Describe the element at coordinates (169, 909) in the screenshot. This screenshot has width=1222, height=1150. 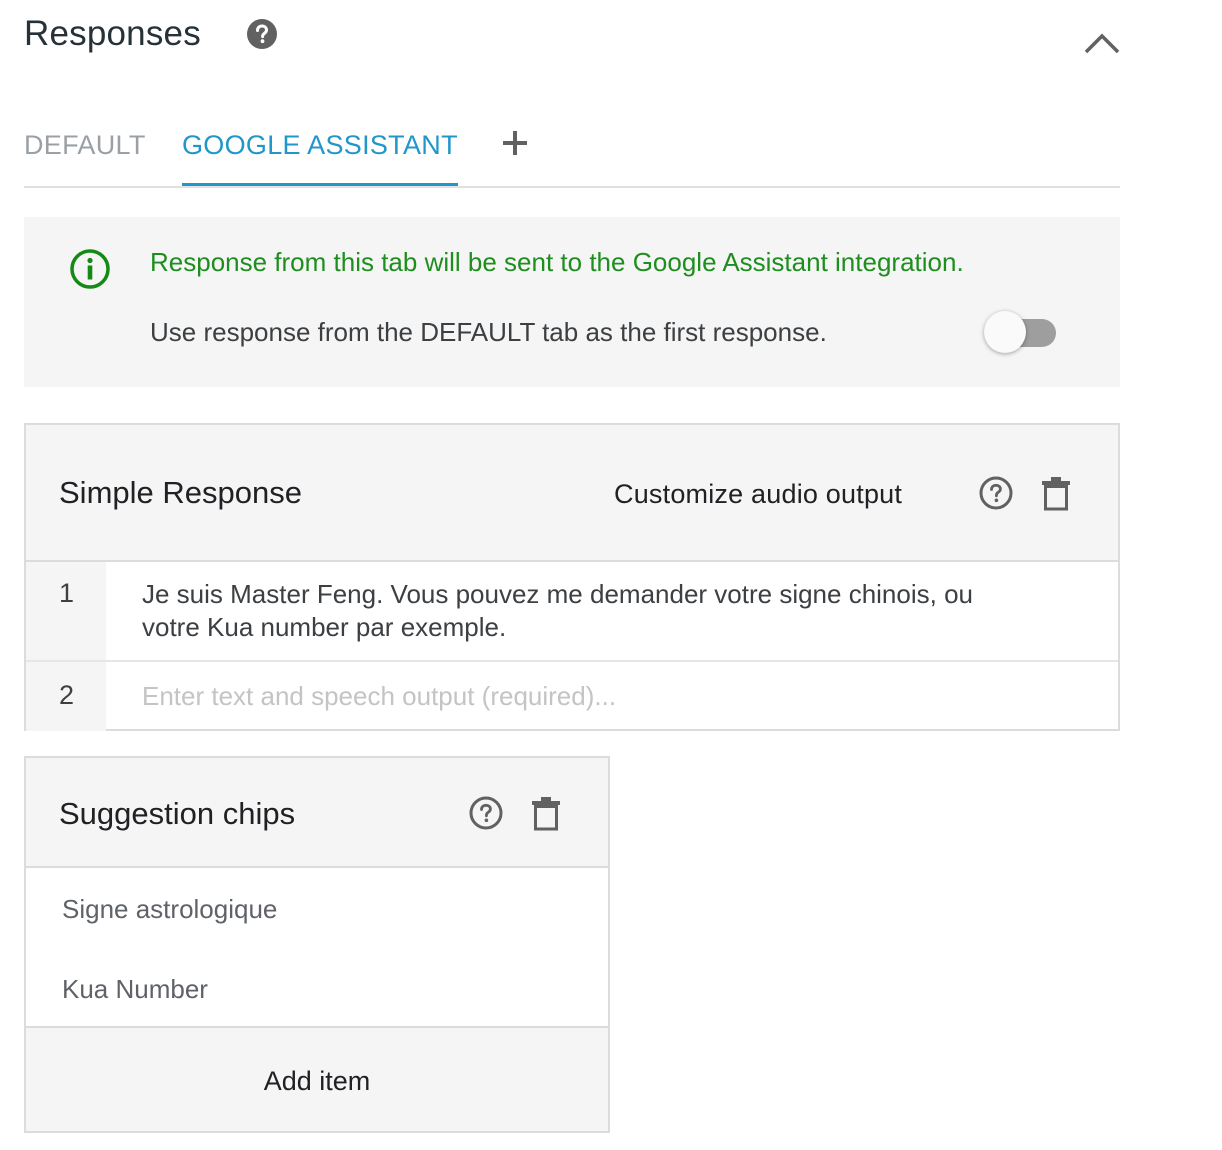
I see `suggestion-chip-item: Signe astrologique` at that location.